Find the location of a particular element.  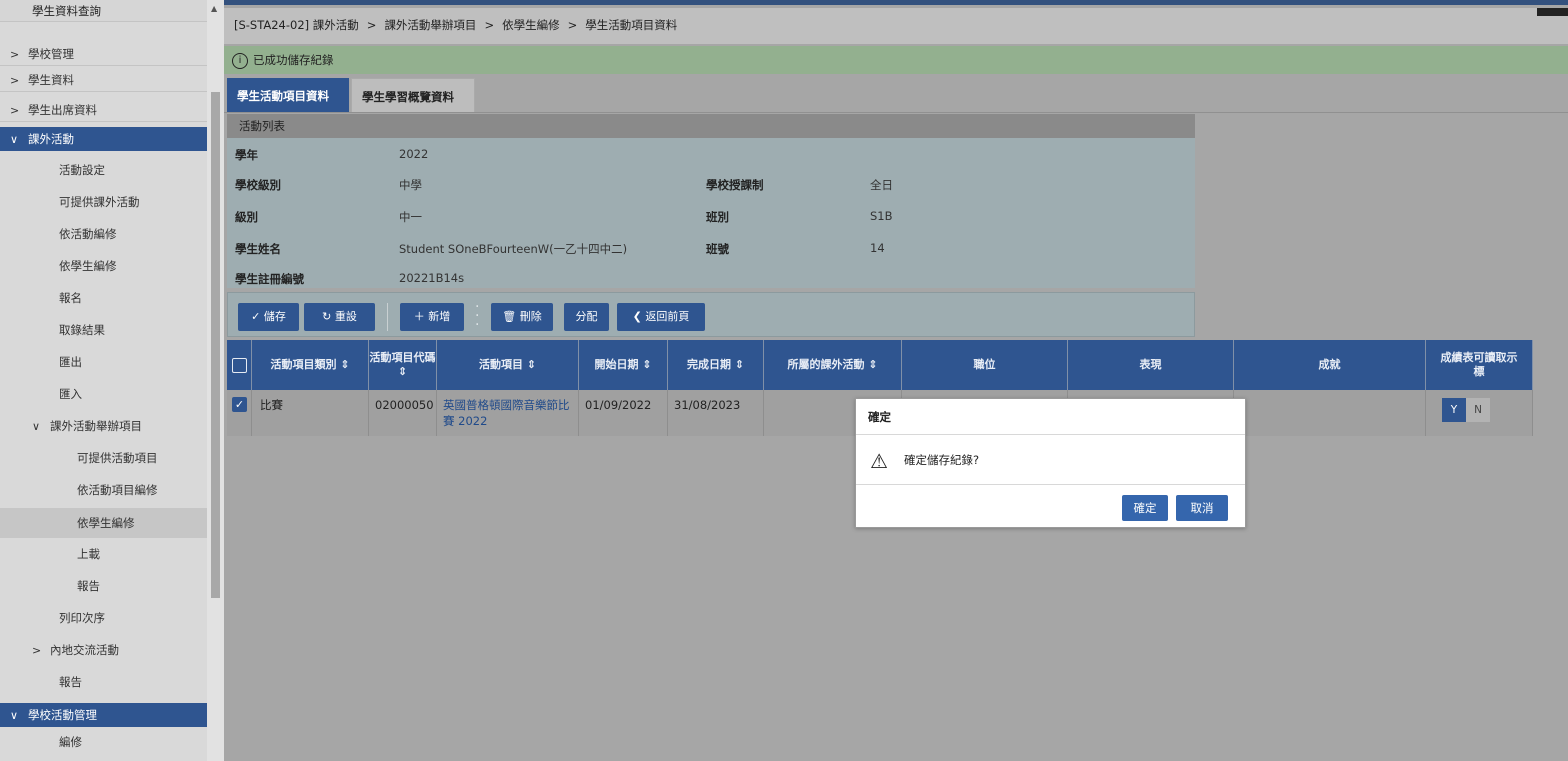

sidebar-item: 取錄結果 is located at coordinates (103, 330).